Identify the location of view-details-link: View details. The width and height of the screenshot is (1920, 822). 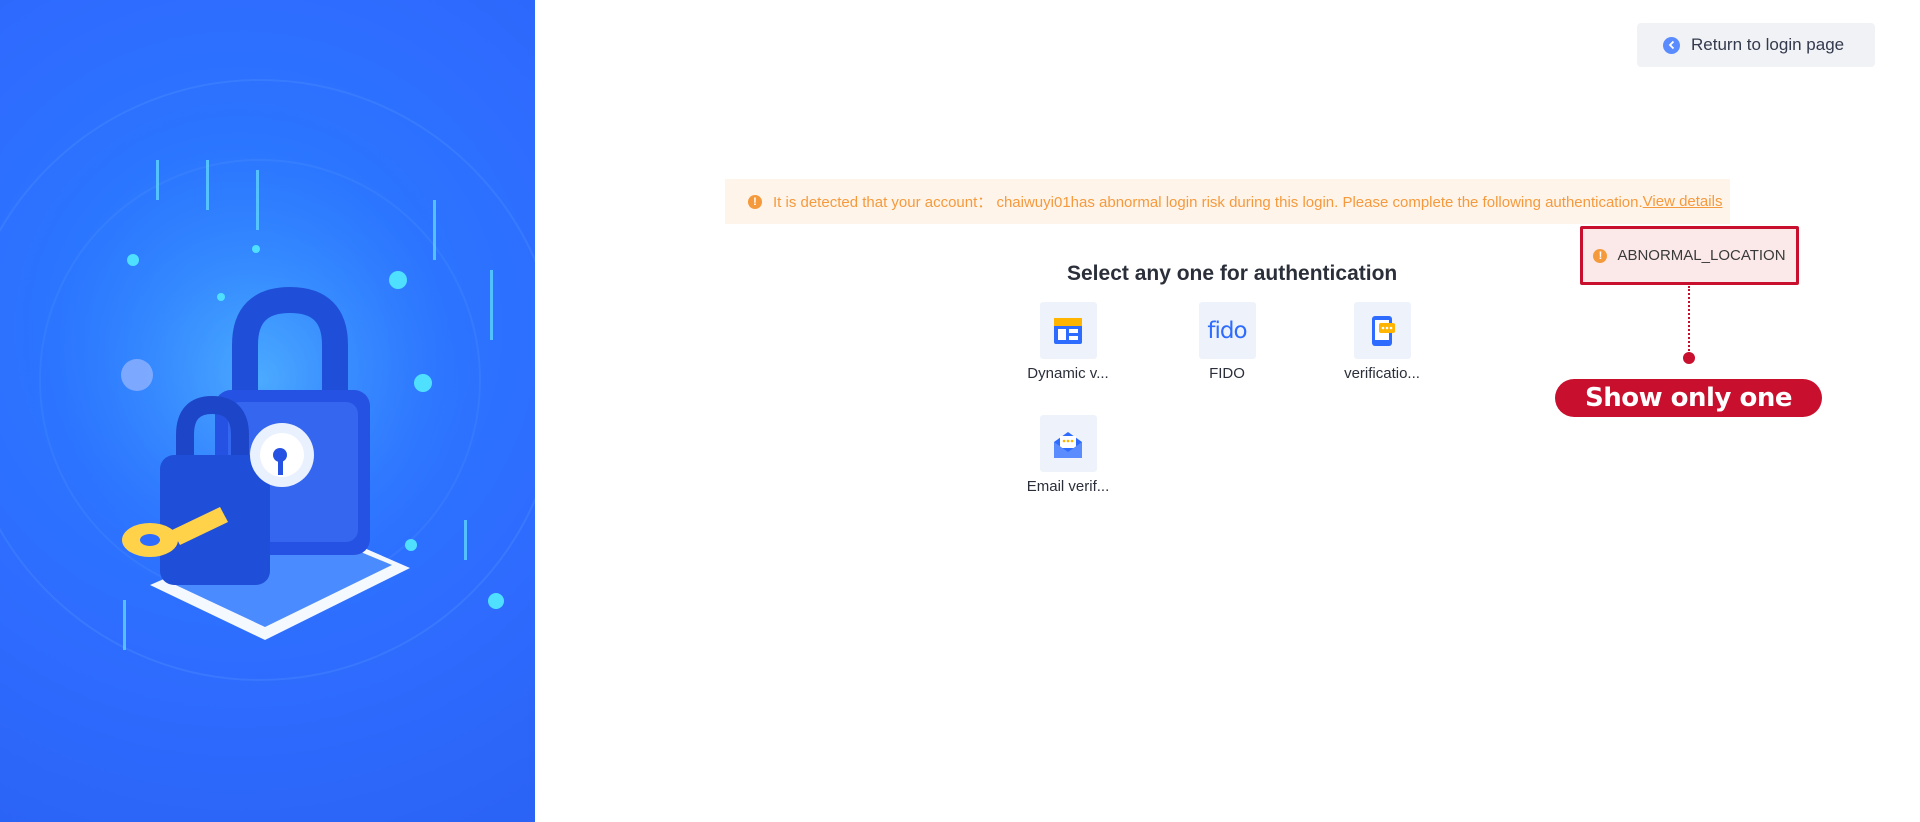
(1683, 201).